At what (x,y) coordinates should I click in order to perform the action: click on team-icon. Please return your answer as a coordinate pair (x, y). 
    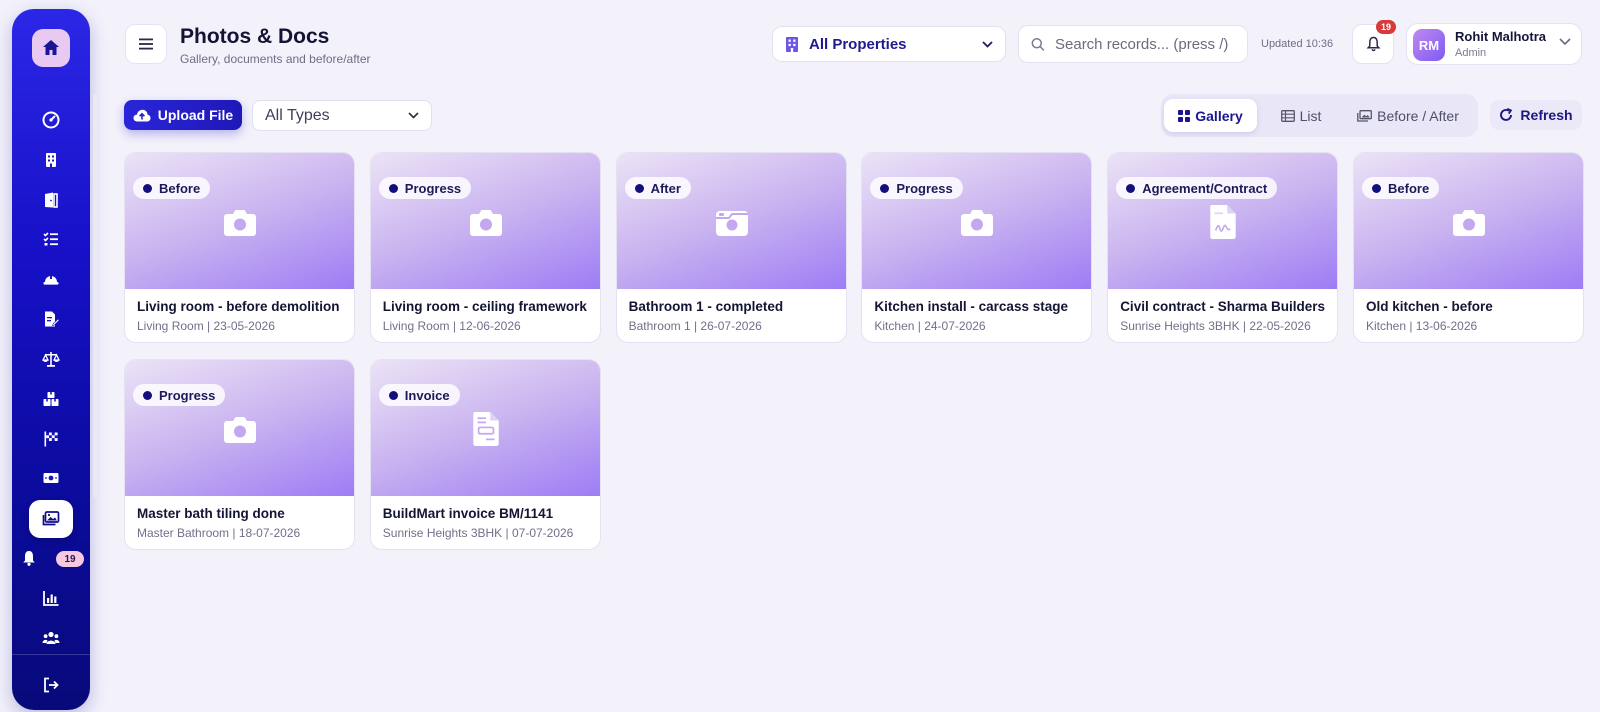
    Looking at the image, I should click on (51, 637).